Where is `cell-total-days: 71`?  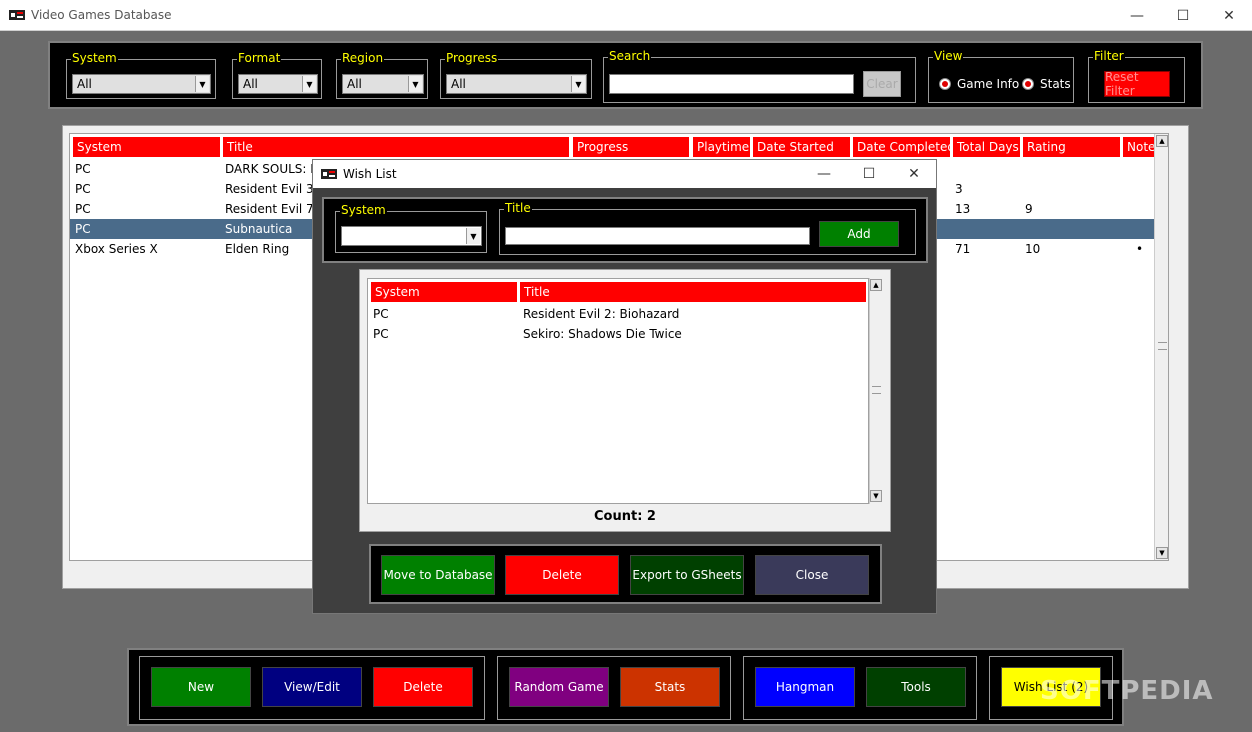
cell-total-days: 71 is located at coordinates (963, 249).